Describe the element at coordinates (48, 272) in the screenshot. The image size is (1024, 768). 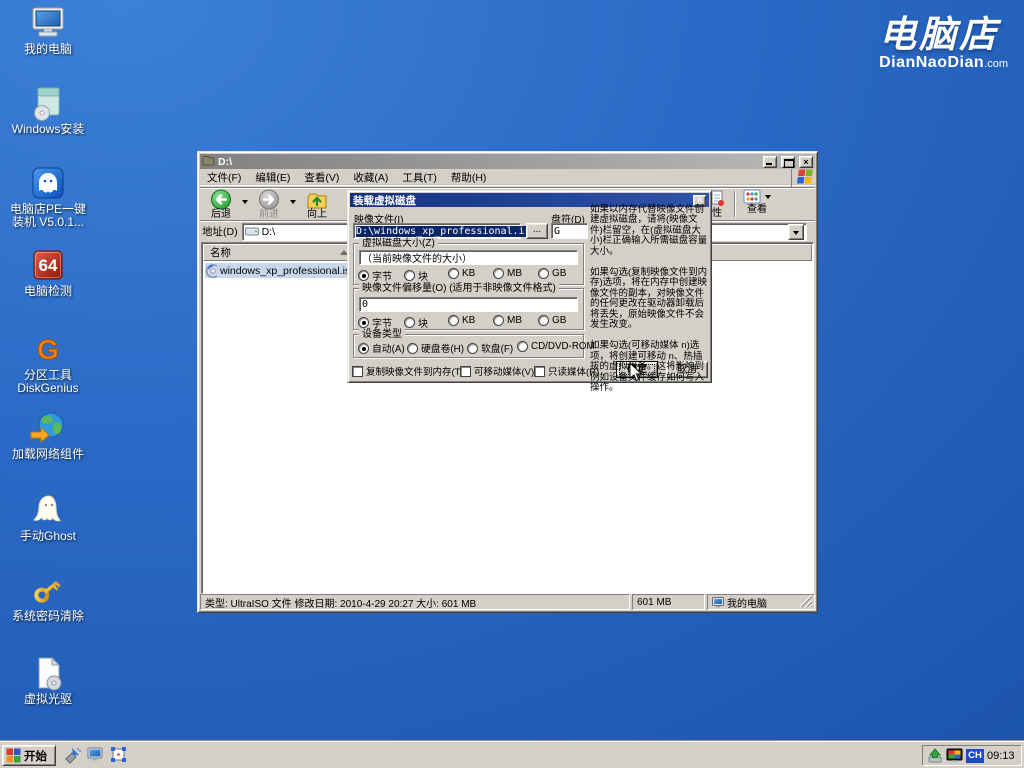
I see `desktop-icon-pc-check: 64 电脑检测` at that location.